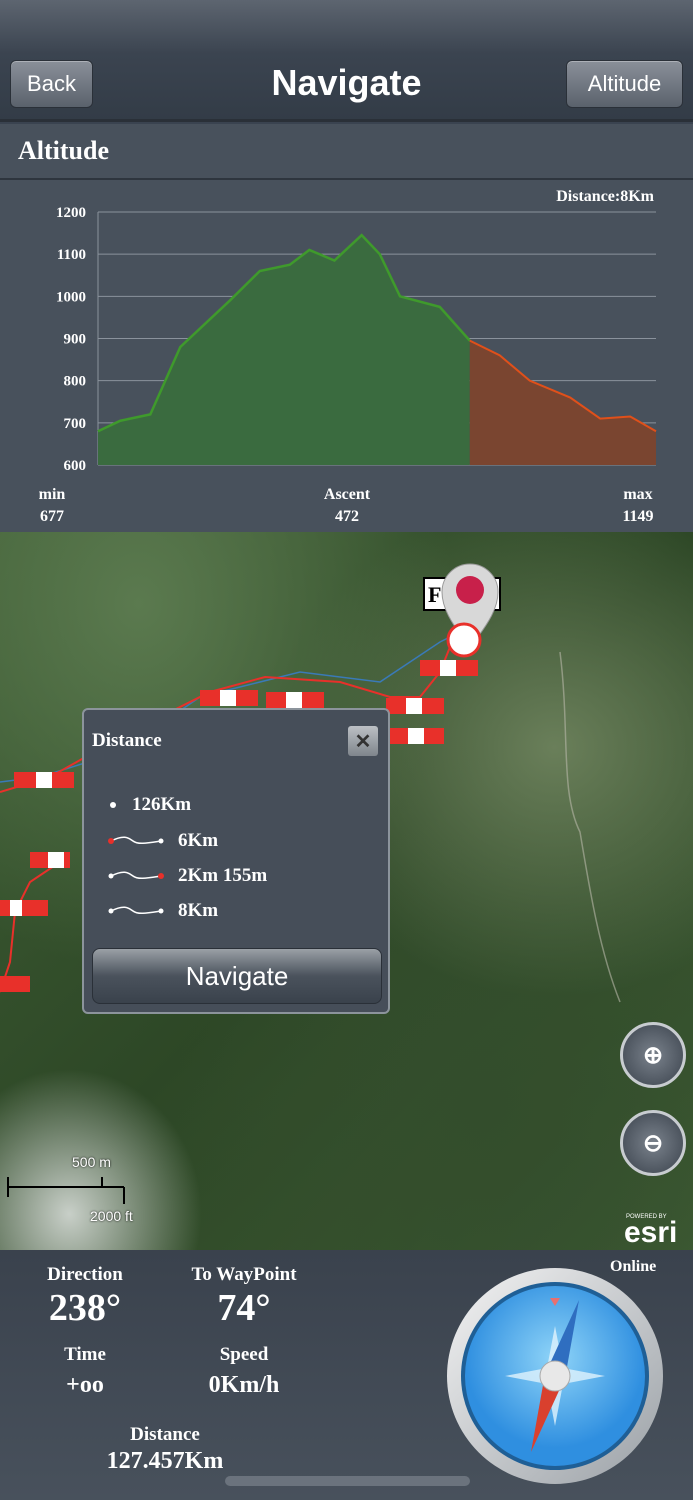 The image size is (693, 1500). What do you see at coordinates (136, 910) in the screenshot?
I see `route-full-icon` at bounding box center [136, 910].